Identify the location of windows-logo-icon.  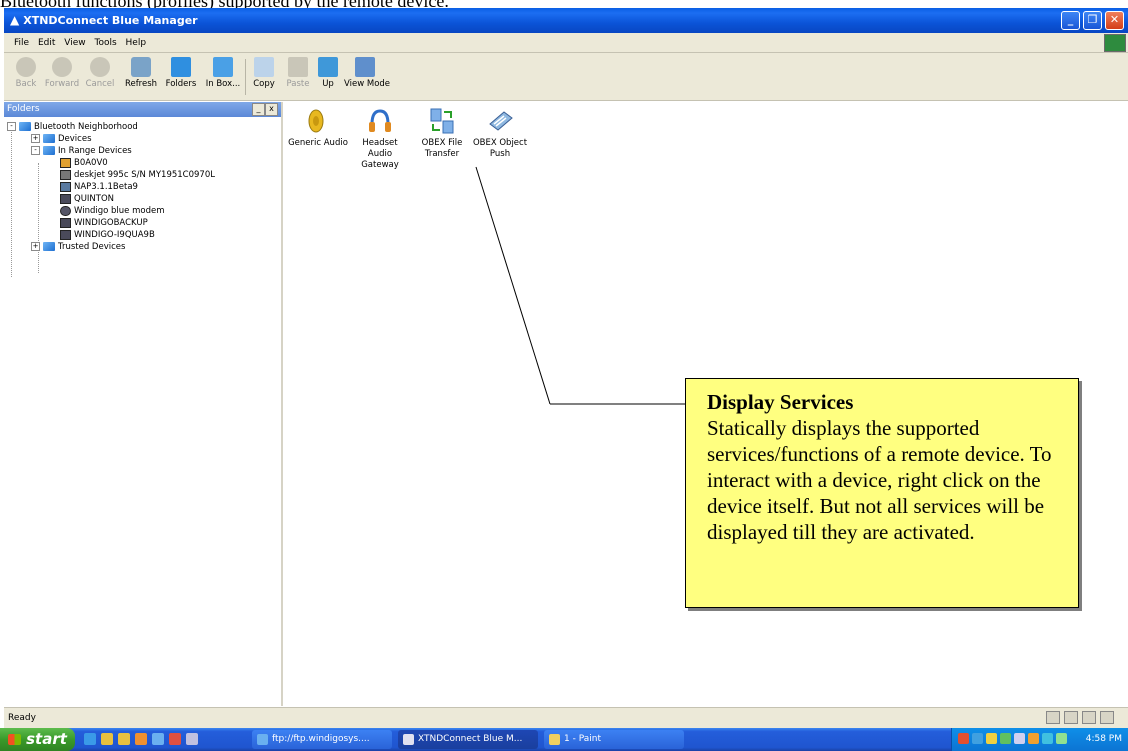
(15, 739).